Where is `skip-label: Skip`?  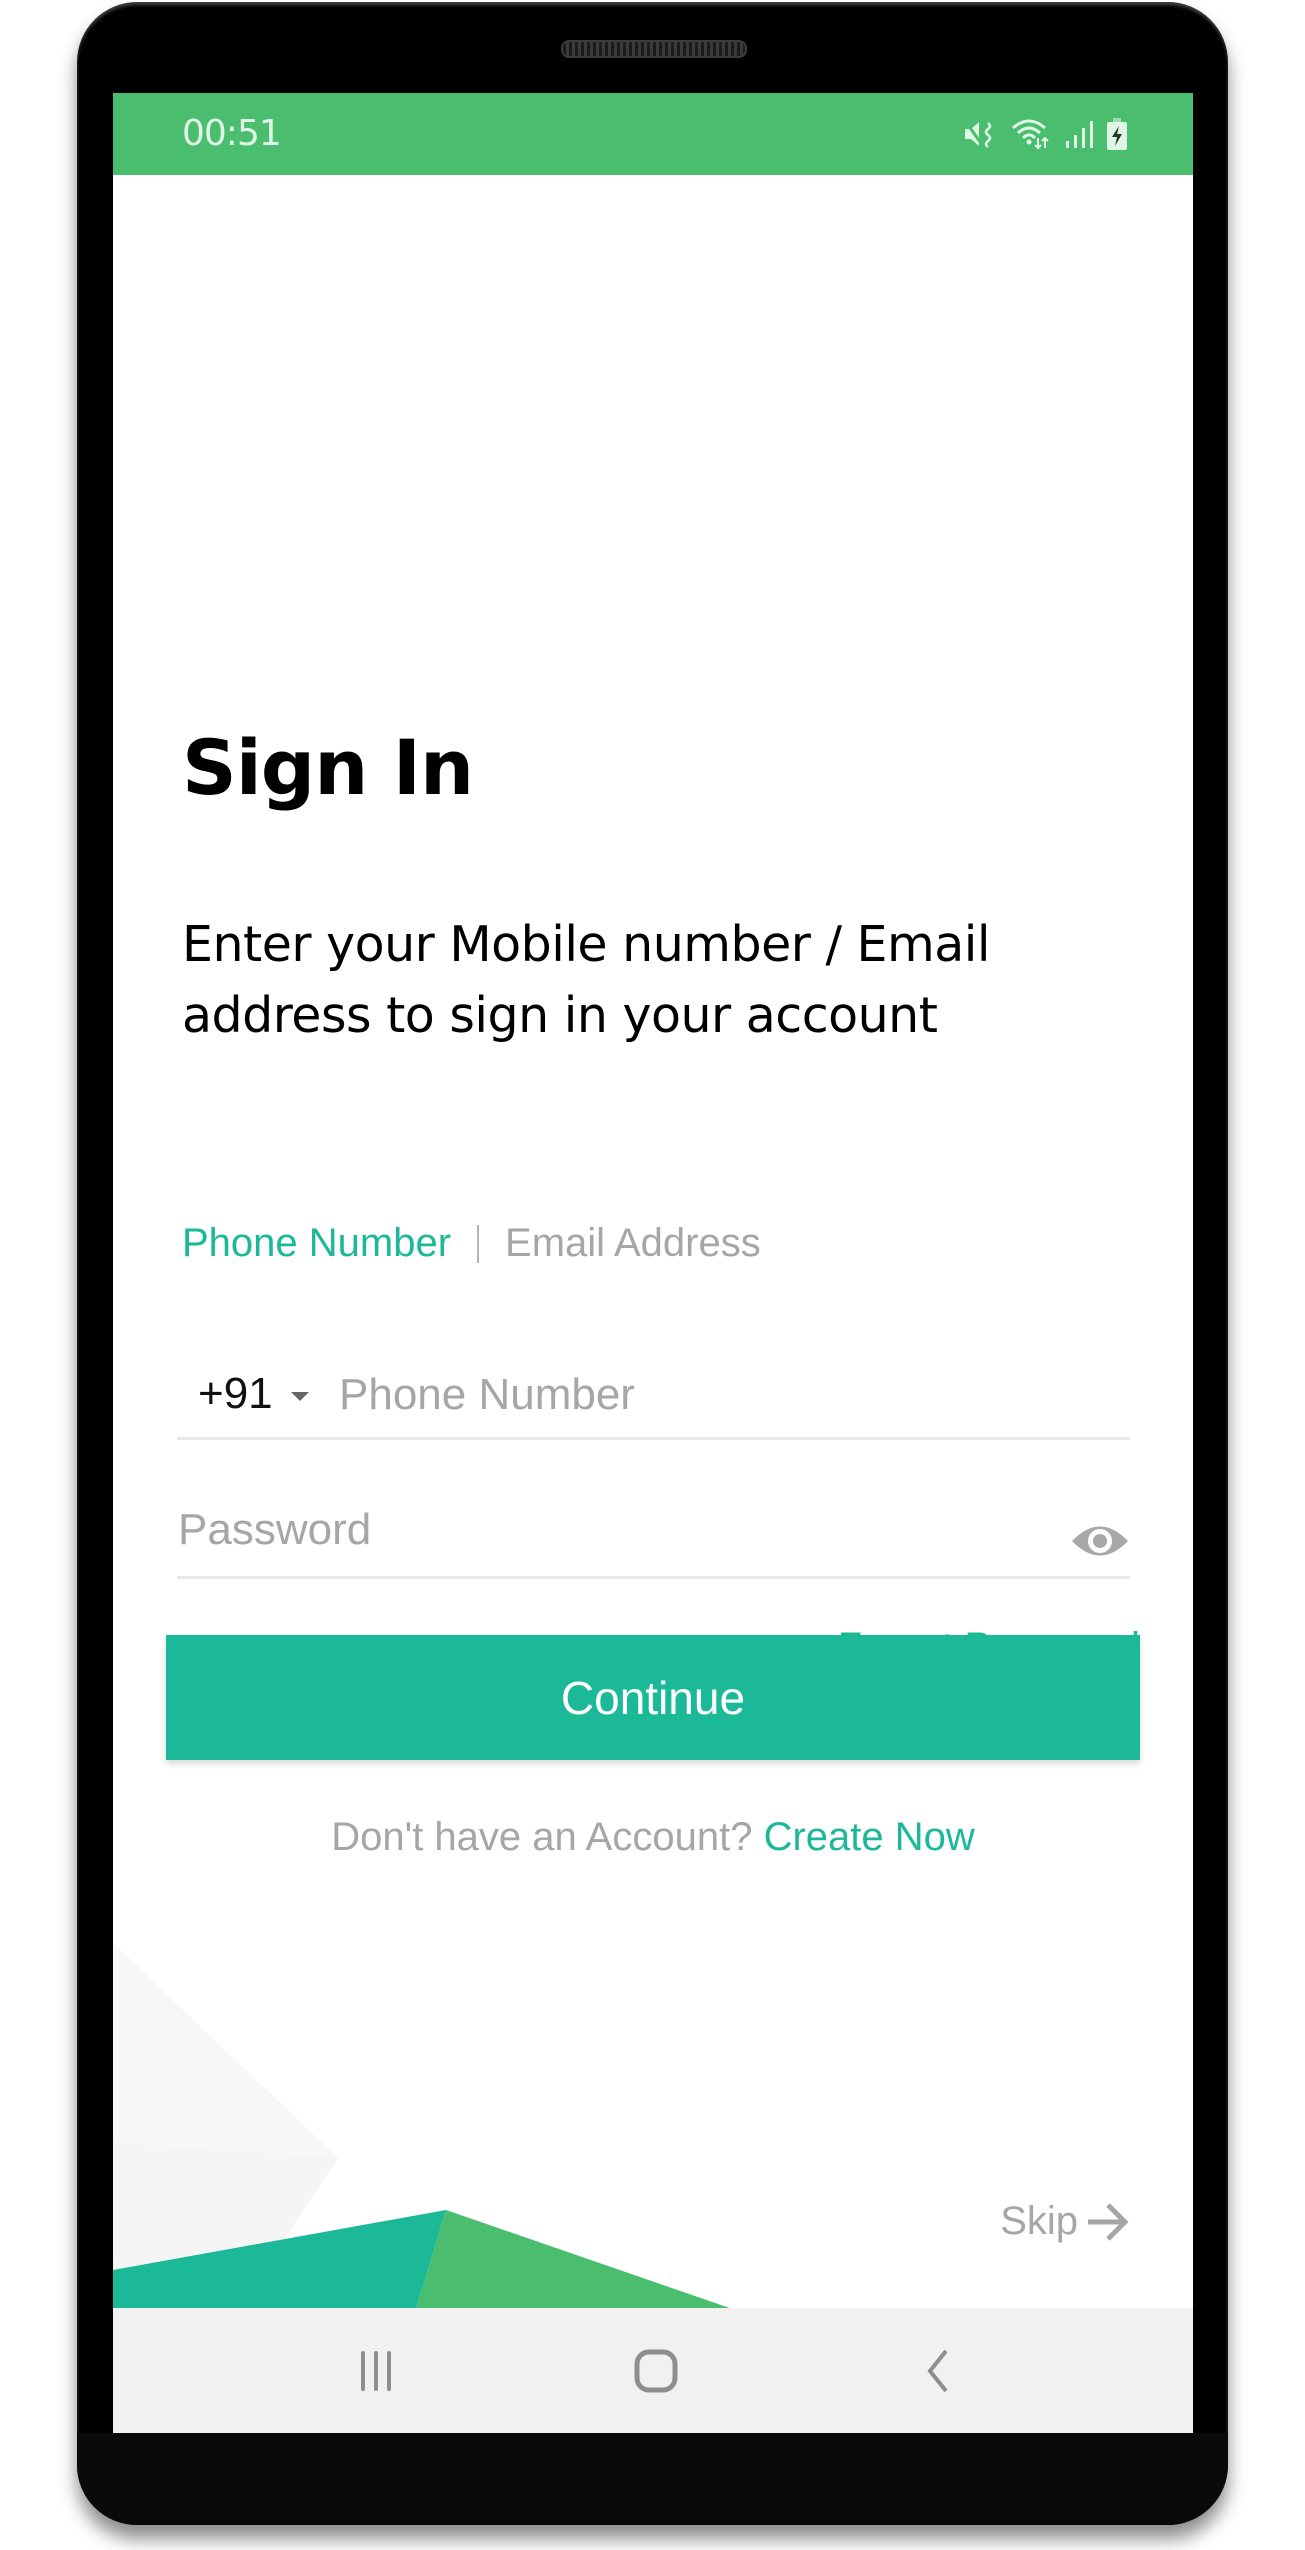
skip-label: Skip is located at coordinates (1039, 2221).